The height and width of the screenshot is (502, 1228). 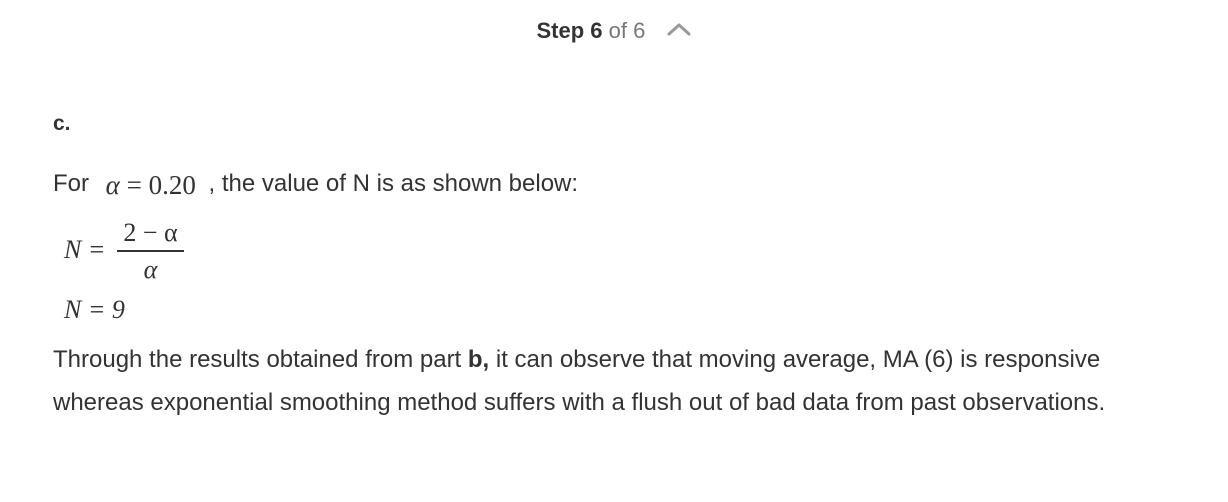 I want to click on intro-prefix: For, so click(x=71, y=183).